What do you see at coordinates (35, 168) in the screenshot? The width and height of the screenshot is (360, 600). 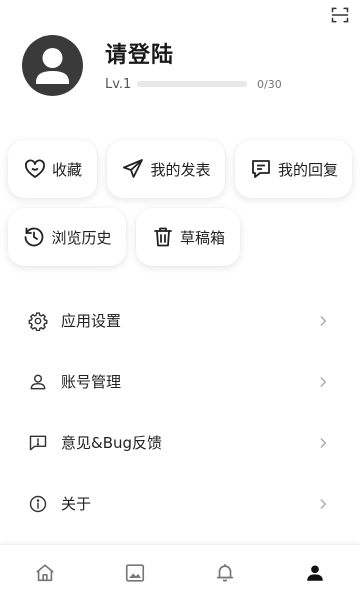 I see `heart-chat-icon` at bounding box center [35, 168].